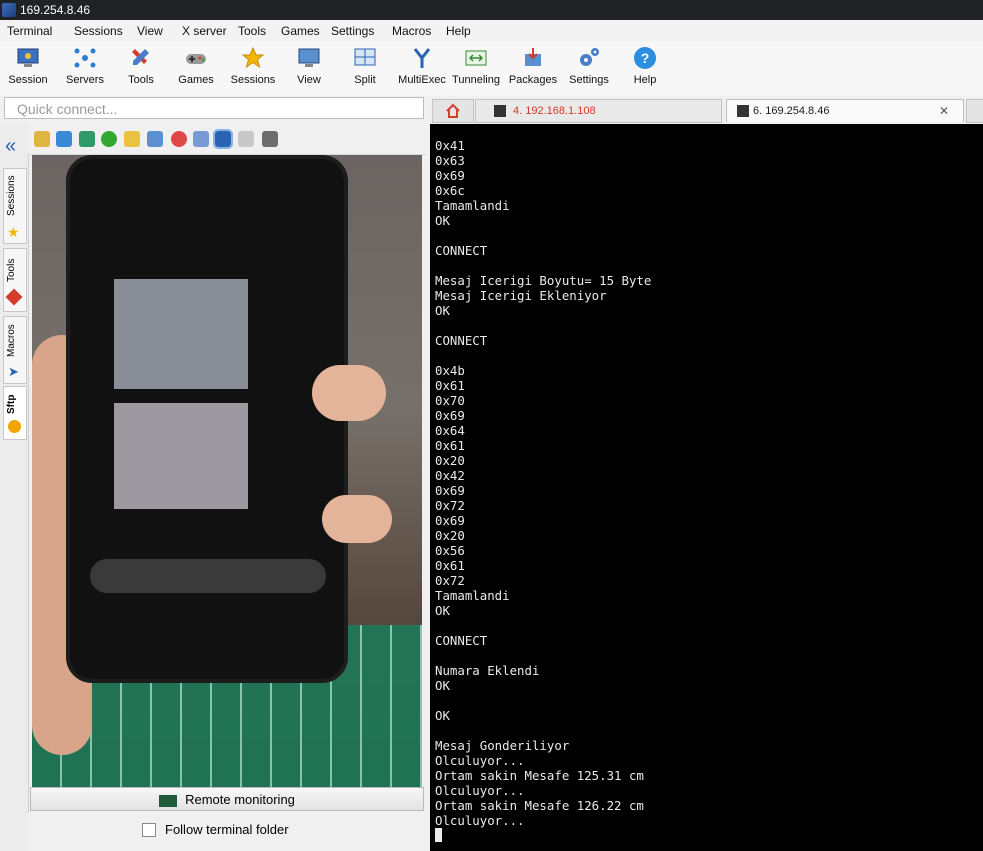  What do you see at coordinates (28, 69) in the screenshot?
I see `session-button: Session` at bounding box center [28, 69].